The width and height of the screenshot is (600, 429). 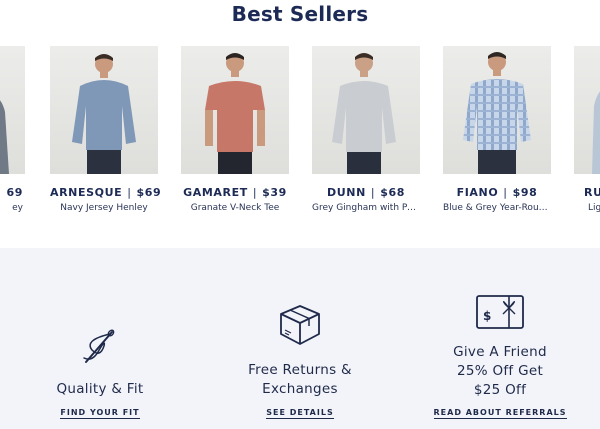 What do you see at coordinates (392, 192) in the screenshot?
I see `product-price: $68` at bounding box center [392, 192].